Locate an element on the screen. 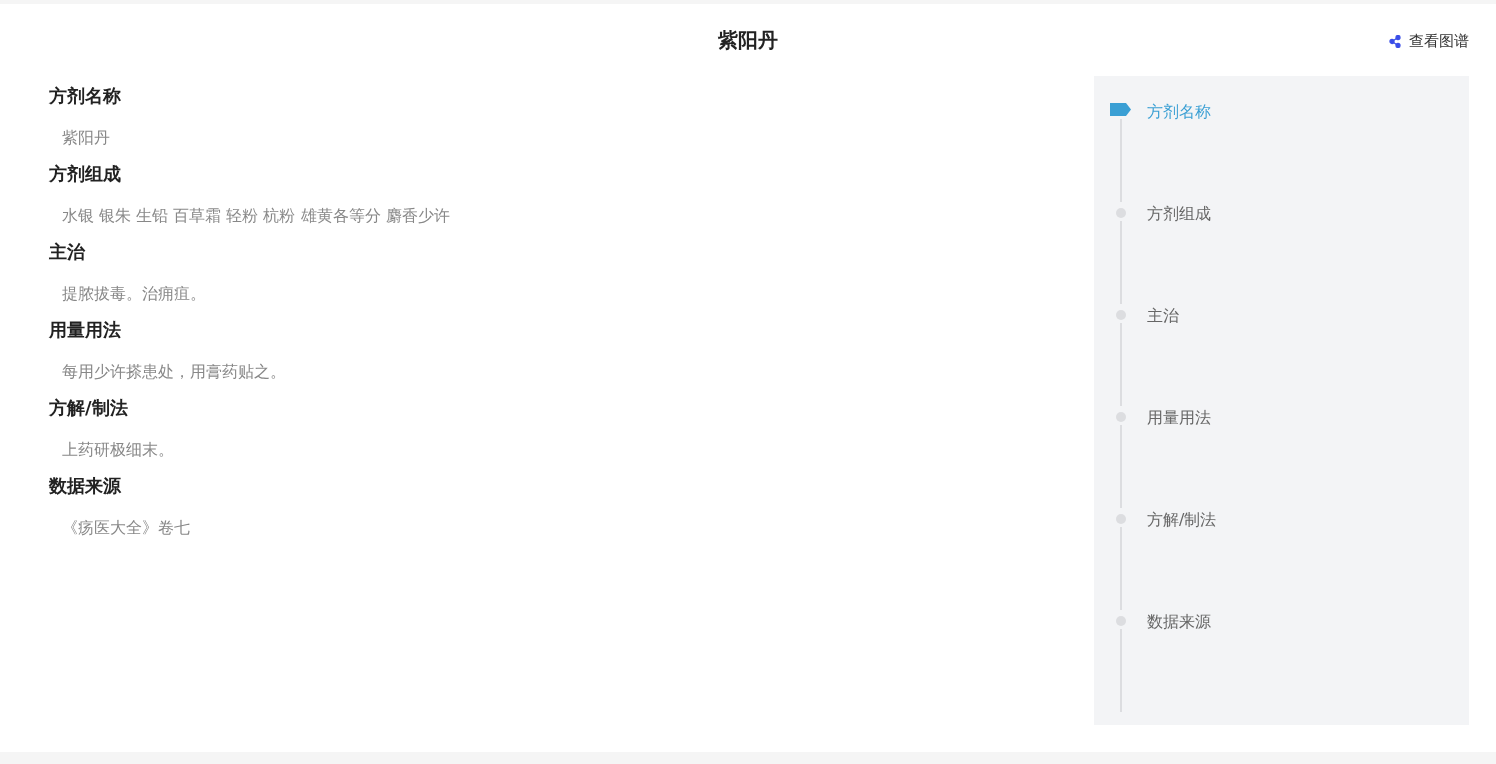  section-value: 上药研极细末。 is located at coordinates (118, 450).